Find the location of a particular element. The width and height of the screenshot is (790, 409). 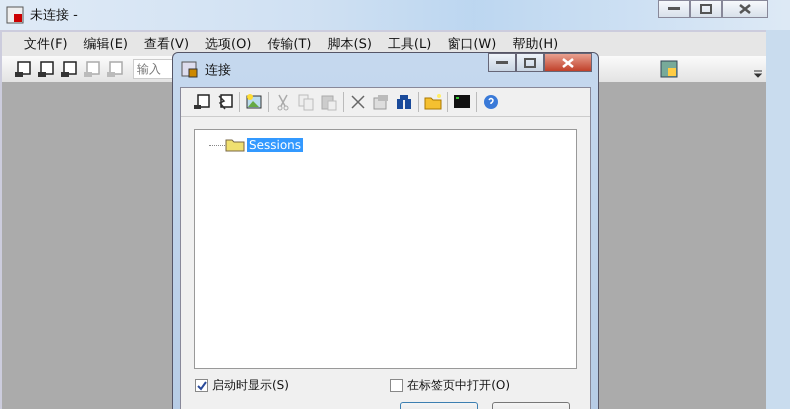

checkbox: 启动时显示(S) is located at coordinates (242, 385).